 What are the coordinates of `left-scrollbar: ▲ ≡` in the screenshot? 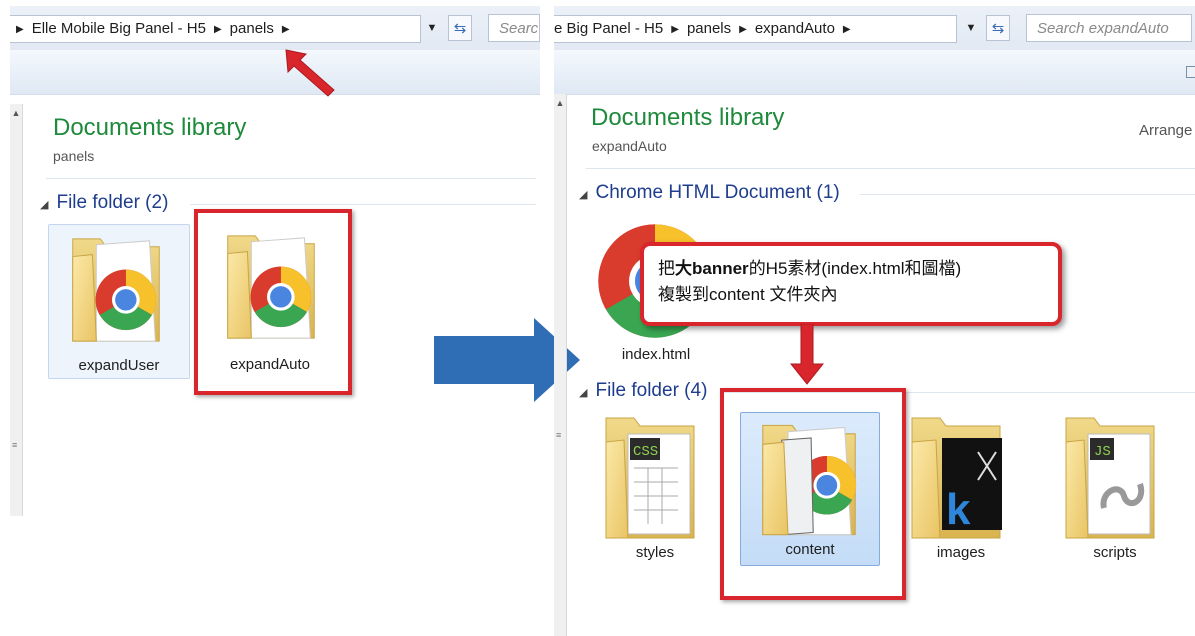 It's located at (16, 310).